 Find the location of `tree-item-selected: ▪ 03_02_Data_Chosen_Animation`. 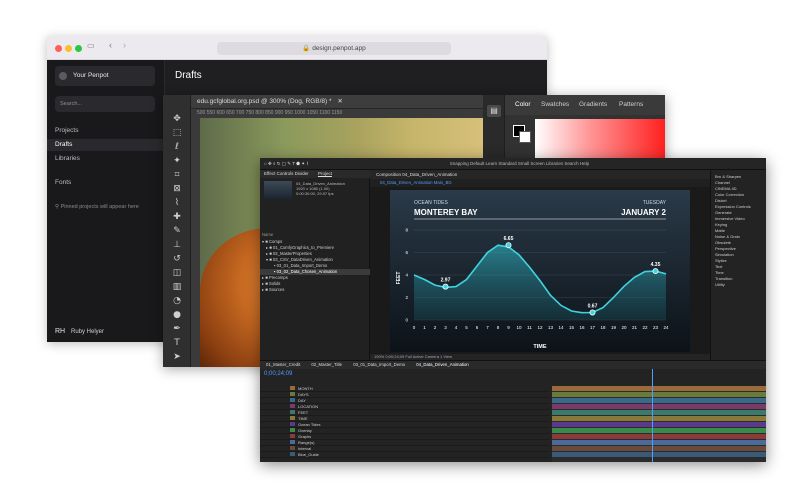

tree-item-selected: ▪ 03_02_Data_Chosen_Animation is located at coordinates (305, 271).